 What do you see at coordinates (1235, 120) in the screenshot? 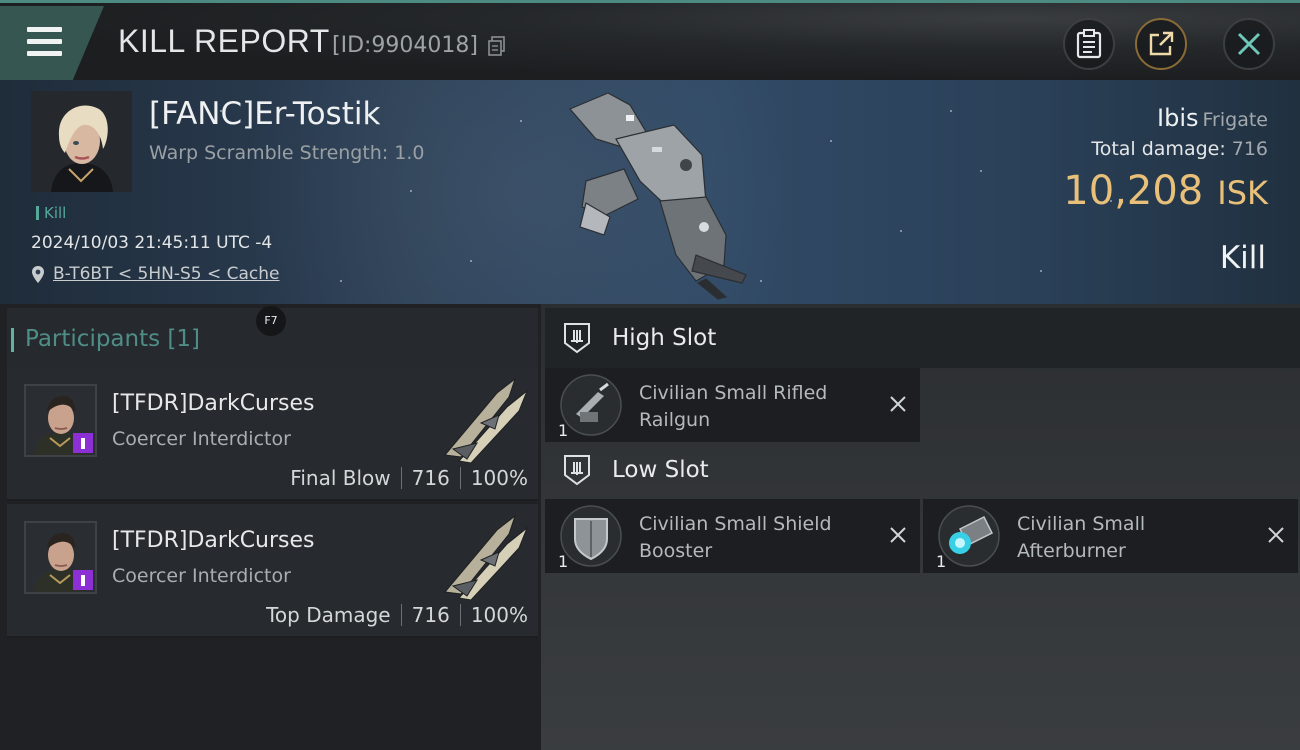
I see `ship-class: Frigate` at bounding box center [1235, 120].